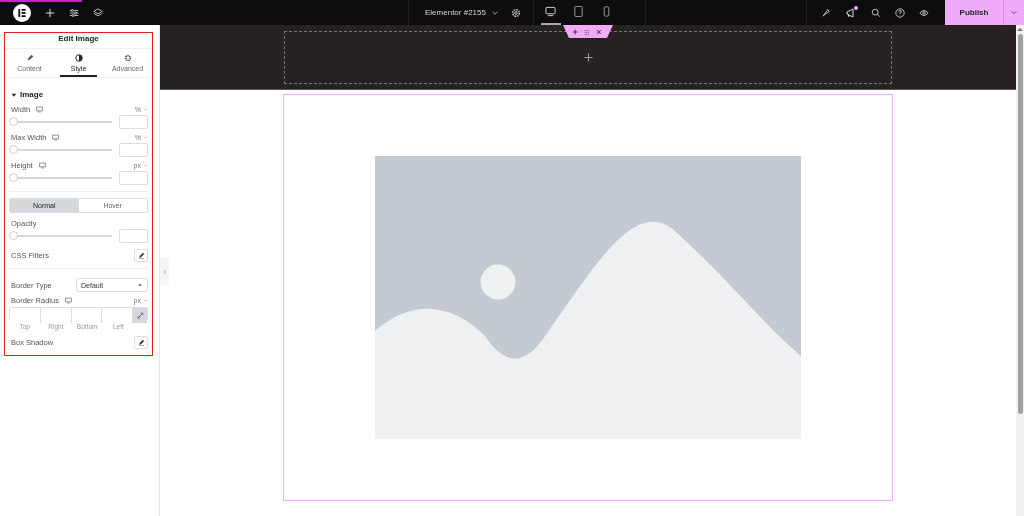 Image resolution: width=1024 pixels, height=516 pixels. Describe the element at coordinates (876, 12) in the screenshot. I see `search-icon` at that location.